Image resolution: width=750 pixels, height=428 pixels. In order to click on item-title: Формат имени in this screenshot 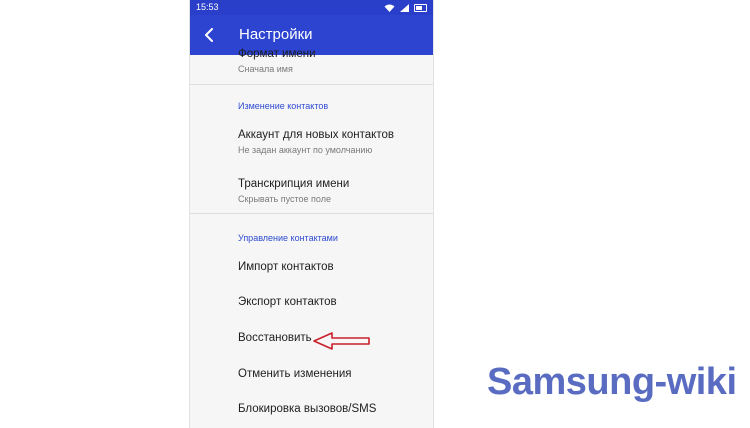, I will do `click(277, 54)`.